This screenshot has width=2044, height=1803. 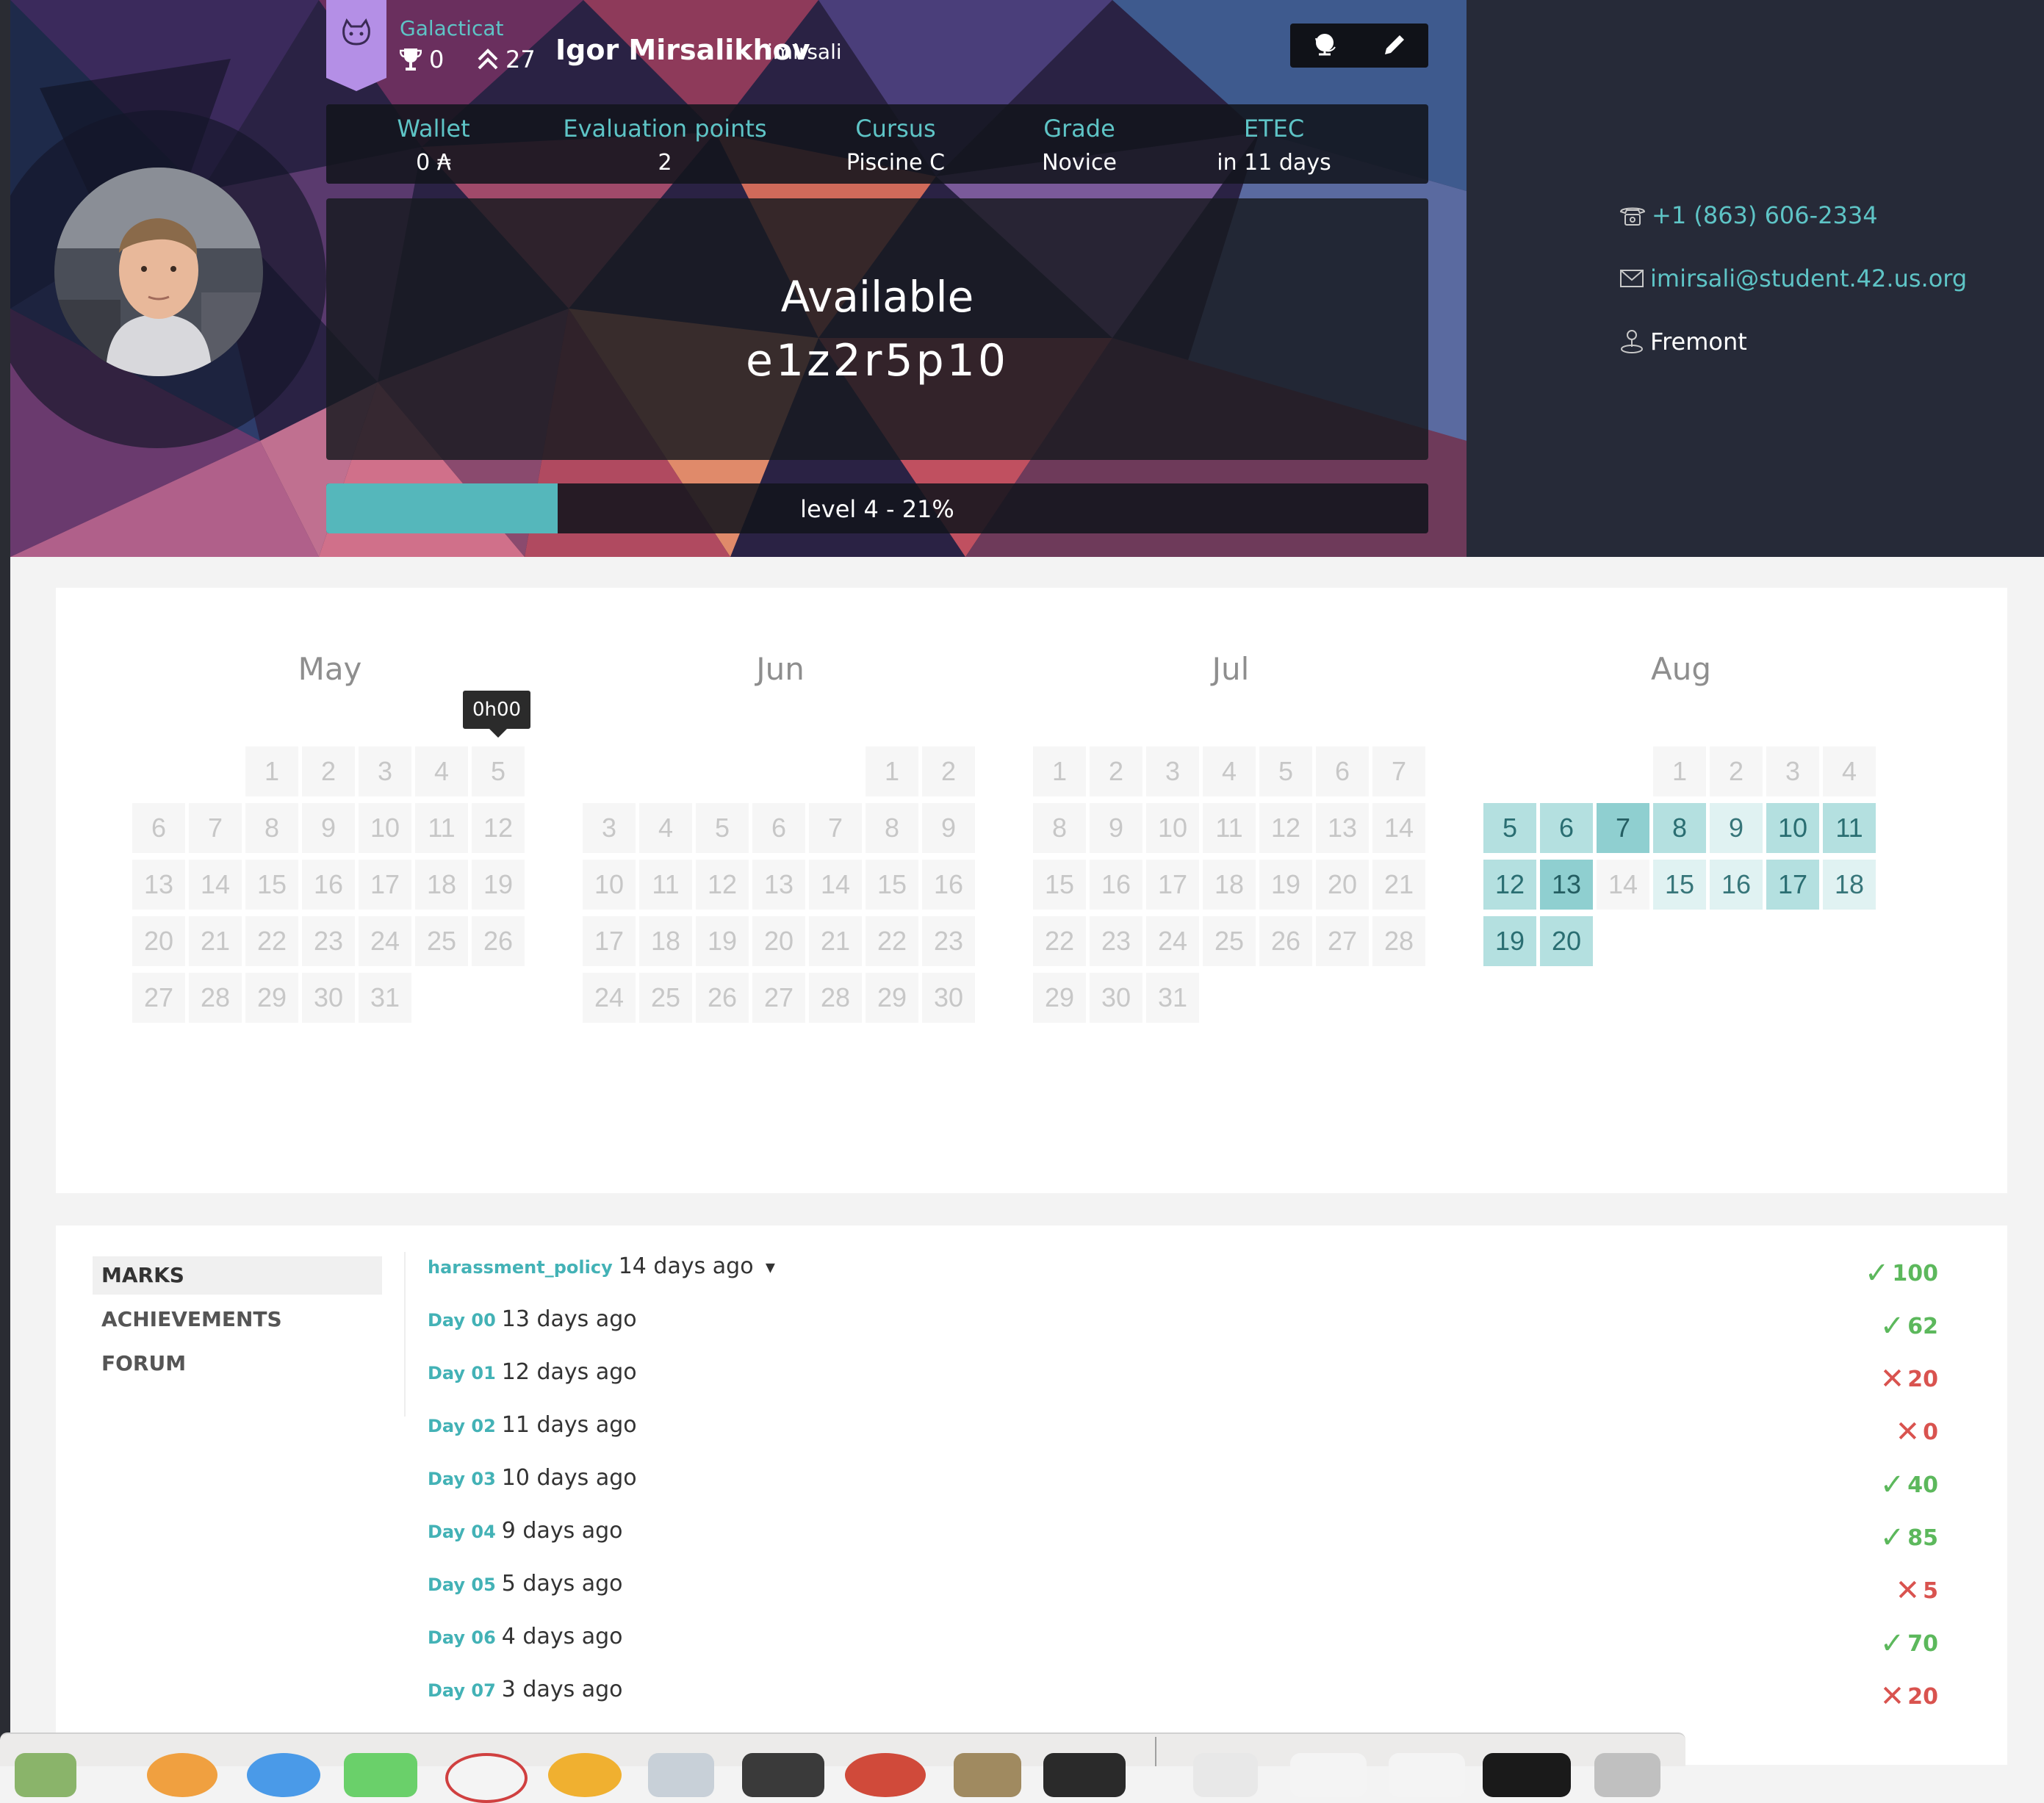 What do you see at coordinates (1214, 1324) in the screenshot?
I see `mark-row: Day 00 13 days ago ✓ 62` at bounding box center [1214, 1324].